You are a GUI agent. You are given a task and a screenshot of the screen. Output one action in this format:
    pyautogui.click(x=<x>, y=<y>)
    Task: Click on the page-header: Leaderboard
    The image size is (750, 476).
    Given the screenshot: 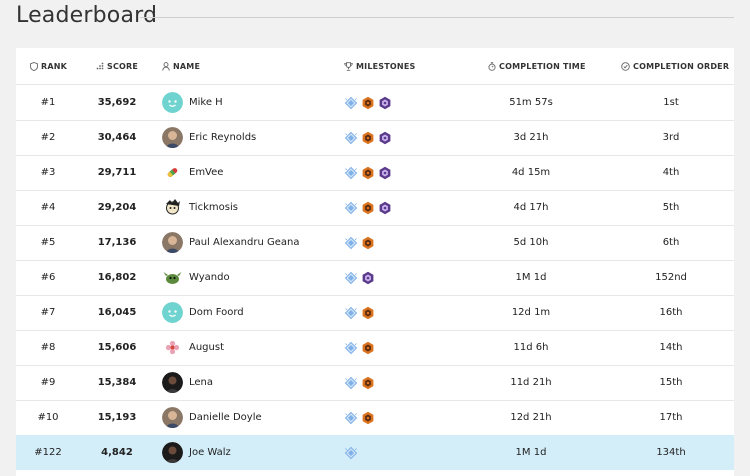 What is the action you would take?
    pyautogui.click(x=375, y=17)
    